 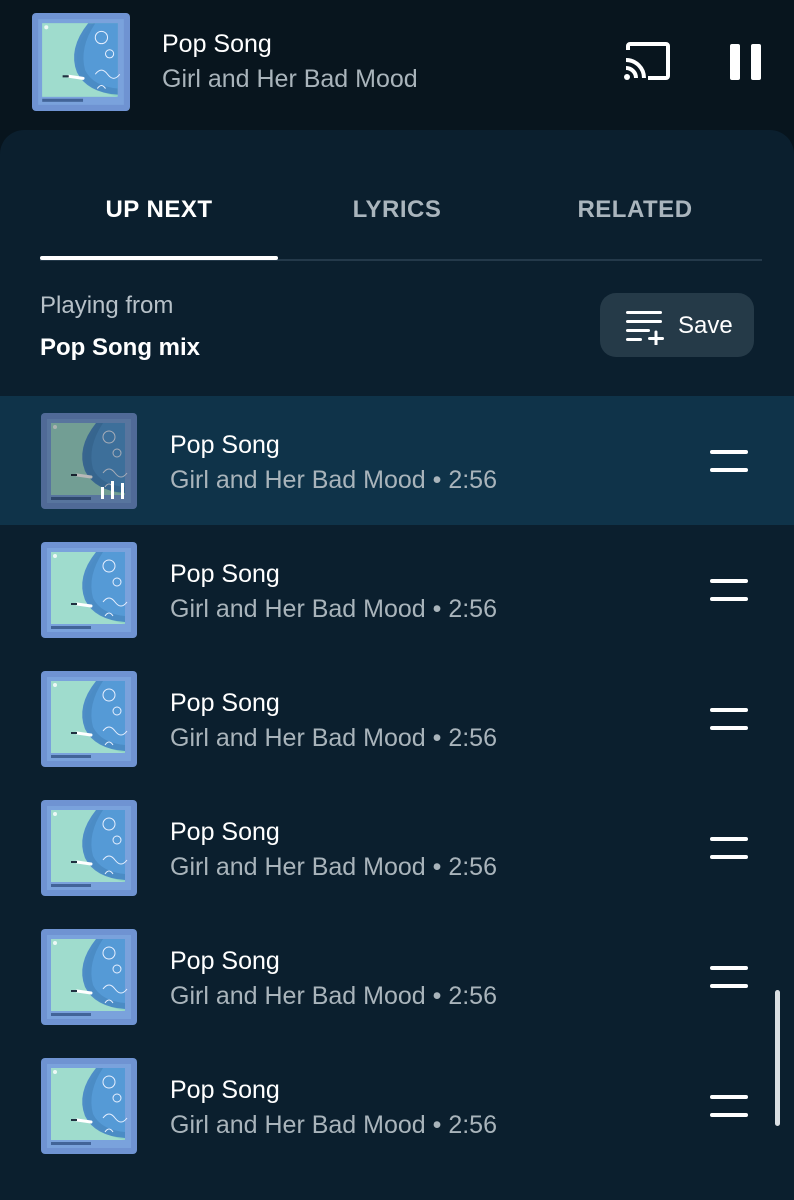 What do you see at coordinates (112, 490) in the screenshot?
I see `now-playing-equalizer-icon` at bounding box center [112, 490].